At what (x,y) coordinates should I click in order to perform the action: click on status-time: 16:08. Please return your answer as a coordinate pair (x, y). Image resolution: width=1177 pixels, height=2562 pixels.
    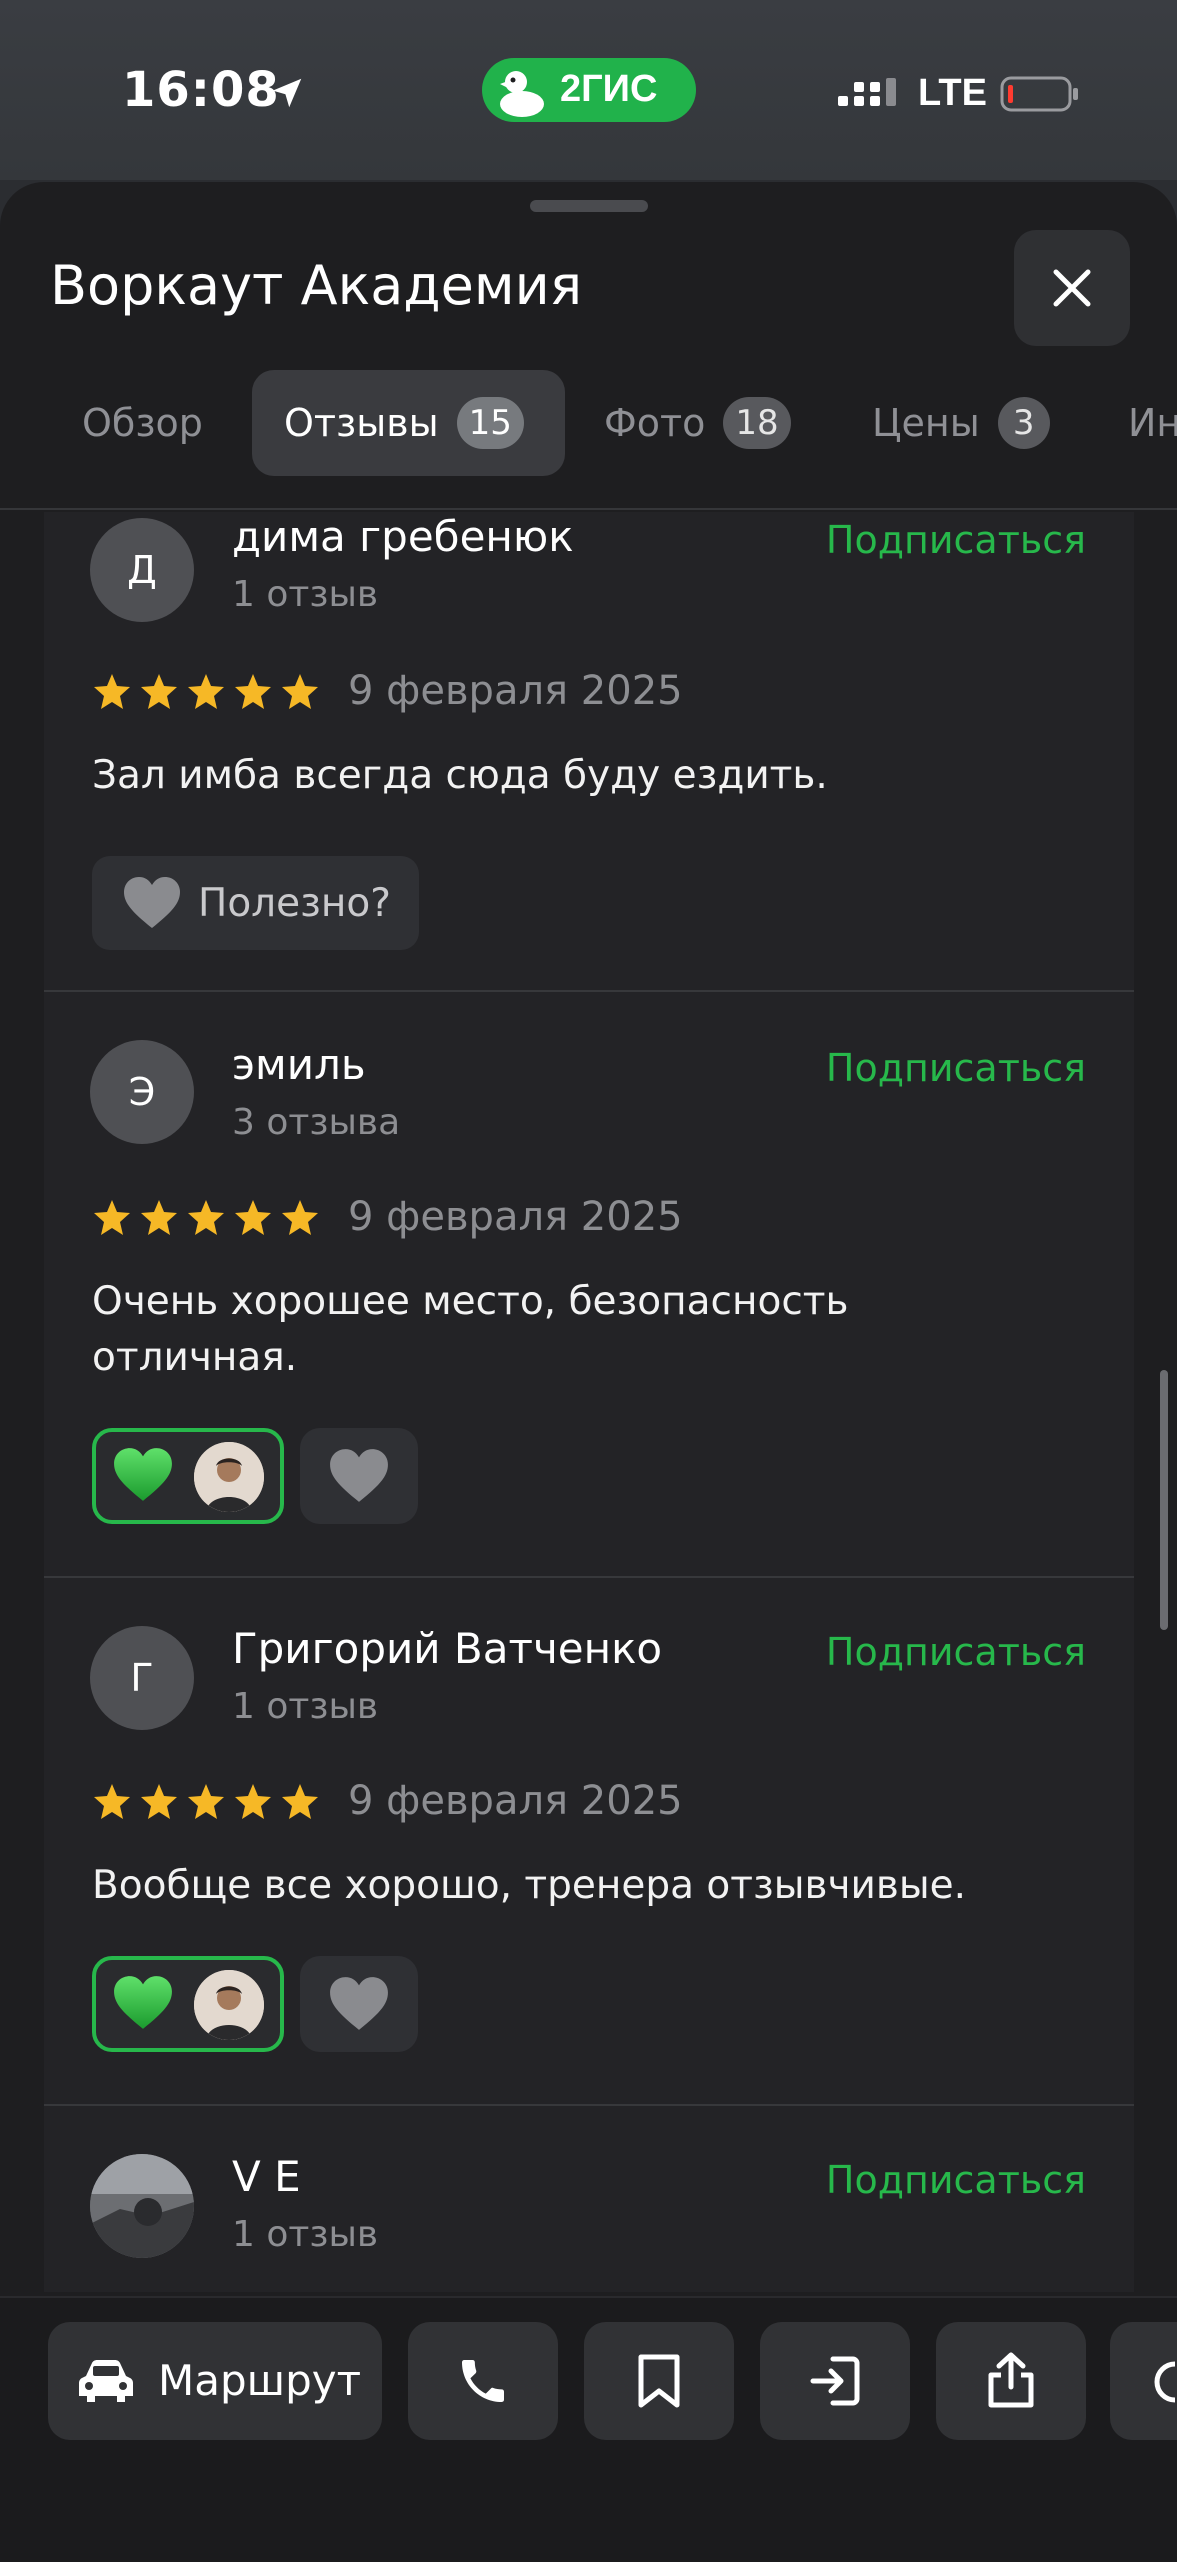
    Looking at the image, I should click on (201, 90).